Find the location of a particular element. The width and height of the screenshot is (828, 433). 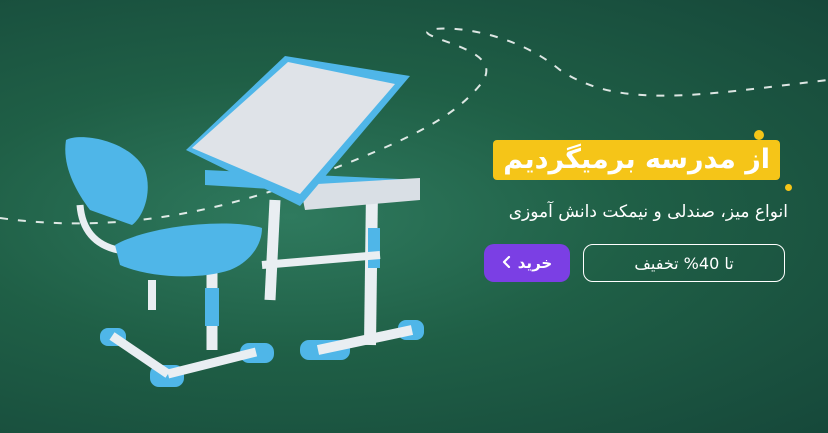

buy-button: خرید is located at coordinates (527, 263).